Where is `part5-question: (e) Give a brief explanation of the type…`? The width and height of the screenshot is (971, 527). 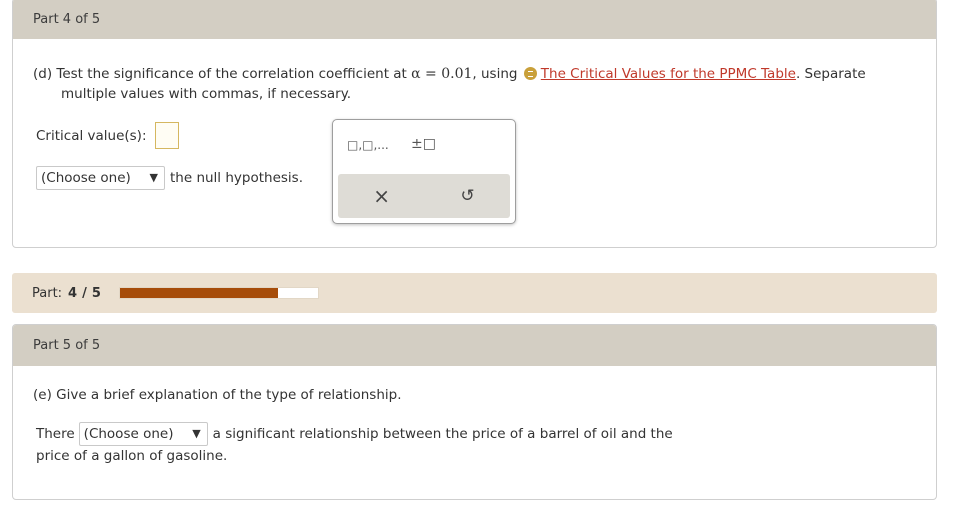 part5-question: (e) Give a brief explanation of the type… is located at coordinates (217, 395).